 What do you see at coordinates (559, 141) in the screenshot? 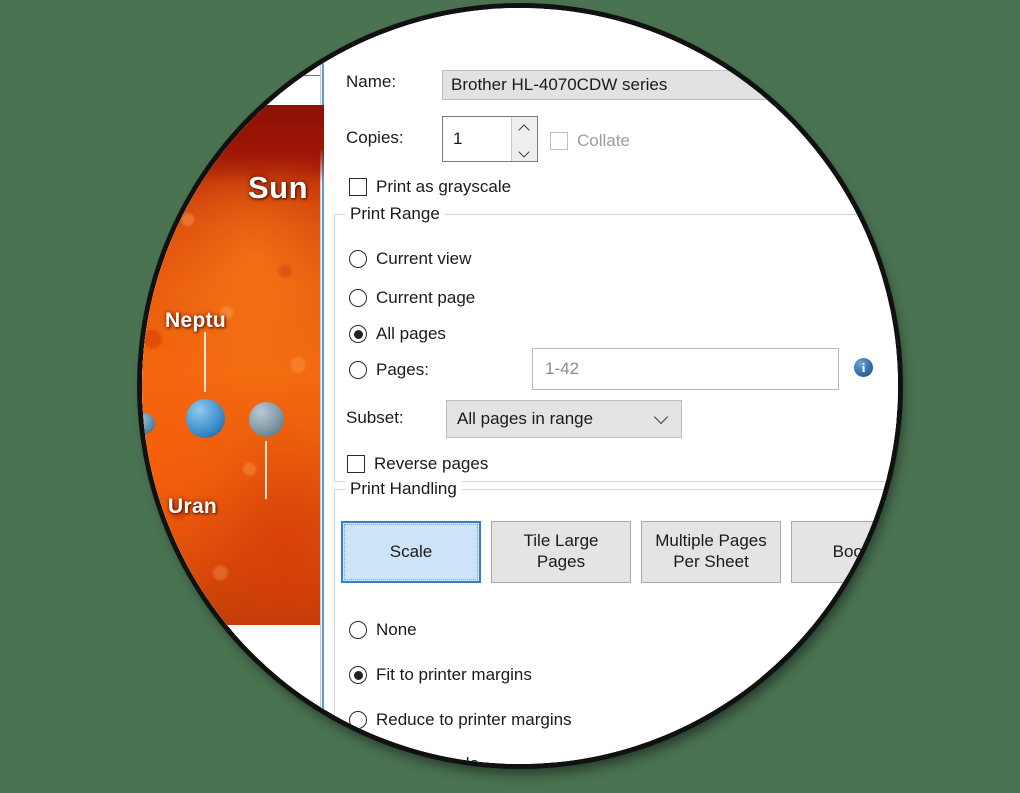
I see `collate-checkbox` at bounding box center [559, 141].